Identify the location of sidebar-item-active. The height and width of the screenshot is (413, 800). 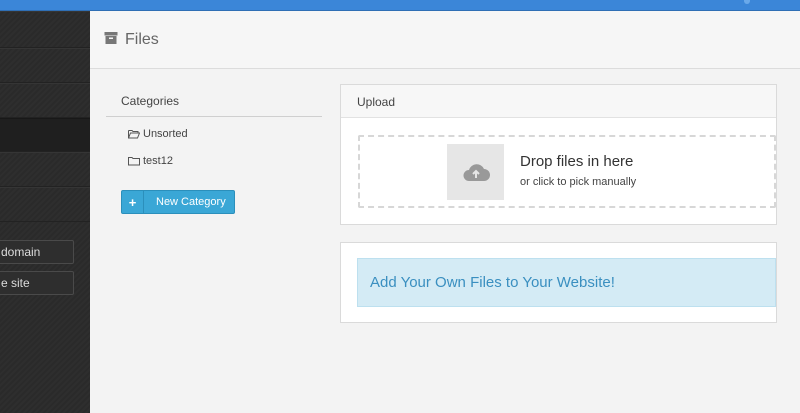
(45, 135).